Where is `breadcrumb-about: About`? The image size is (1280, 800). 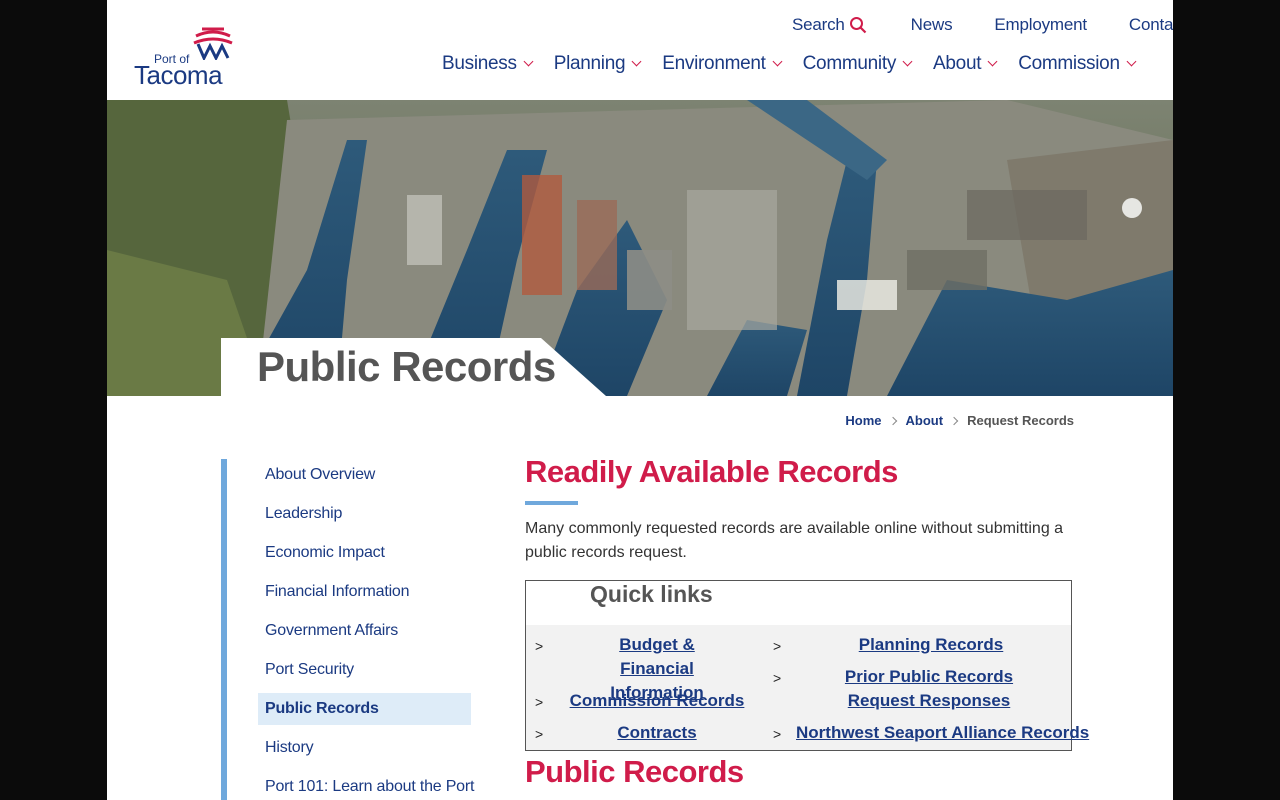
breadcrumb-about: About is located at coordinates (925, 420).